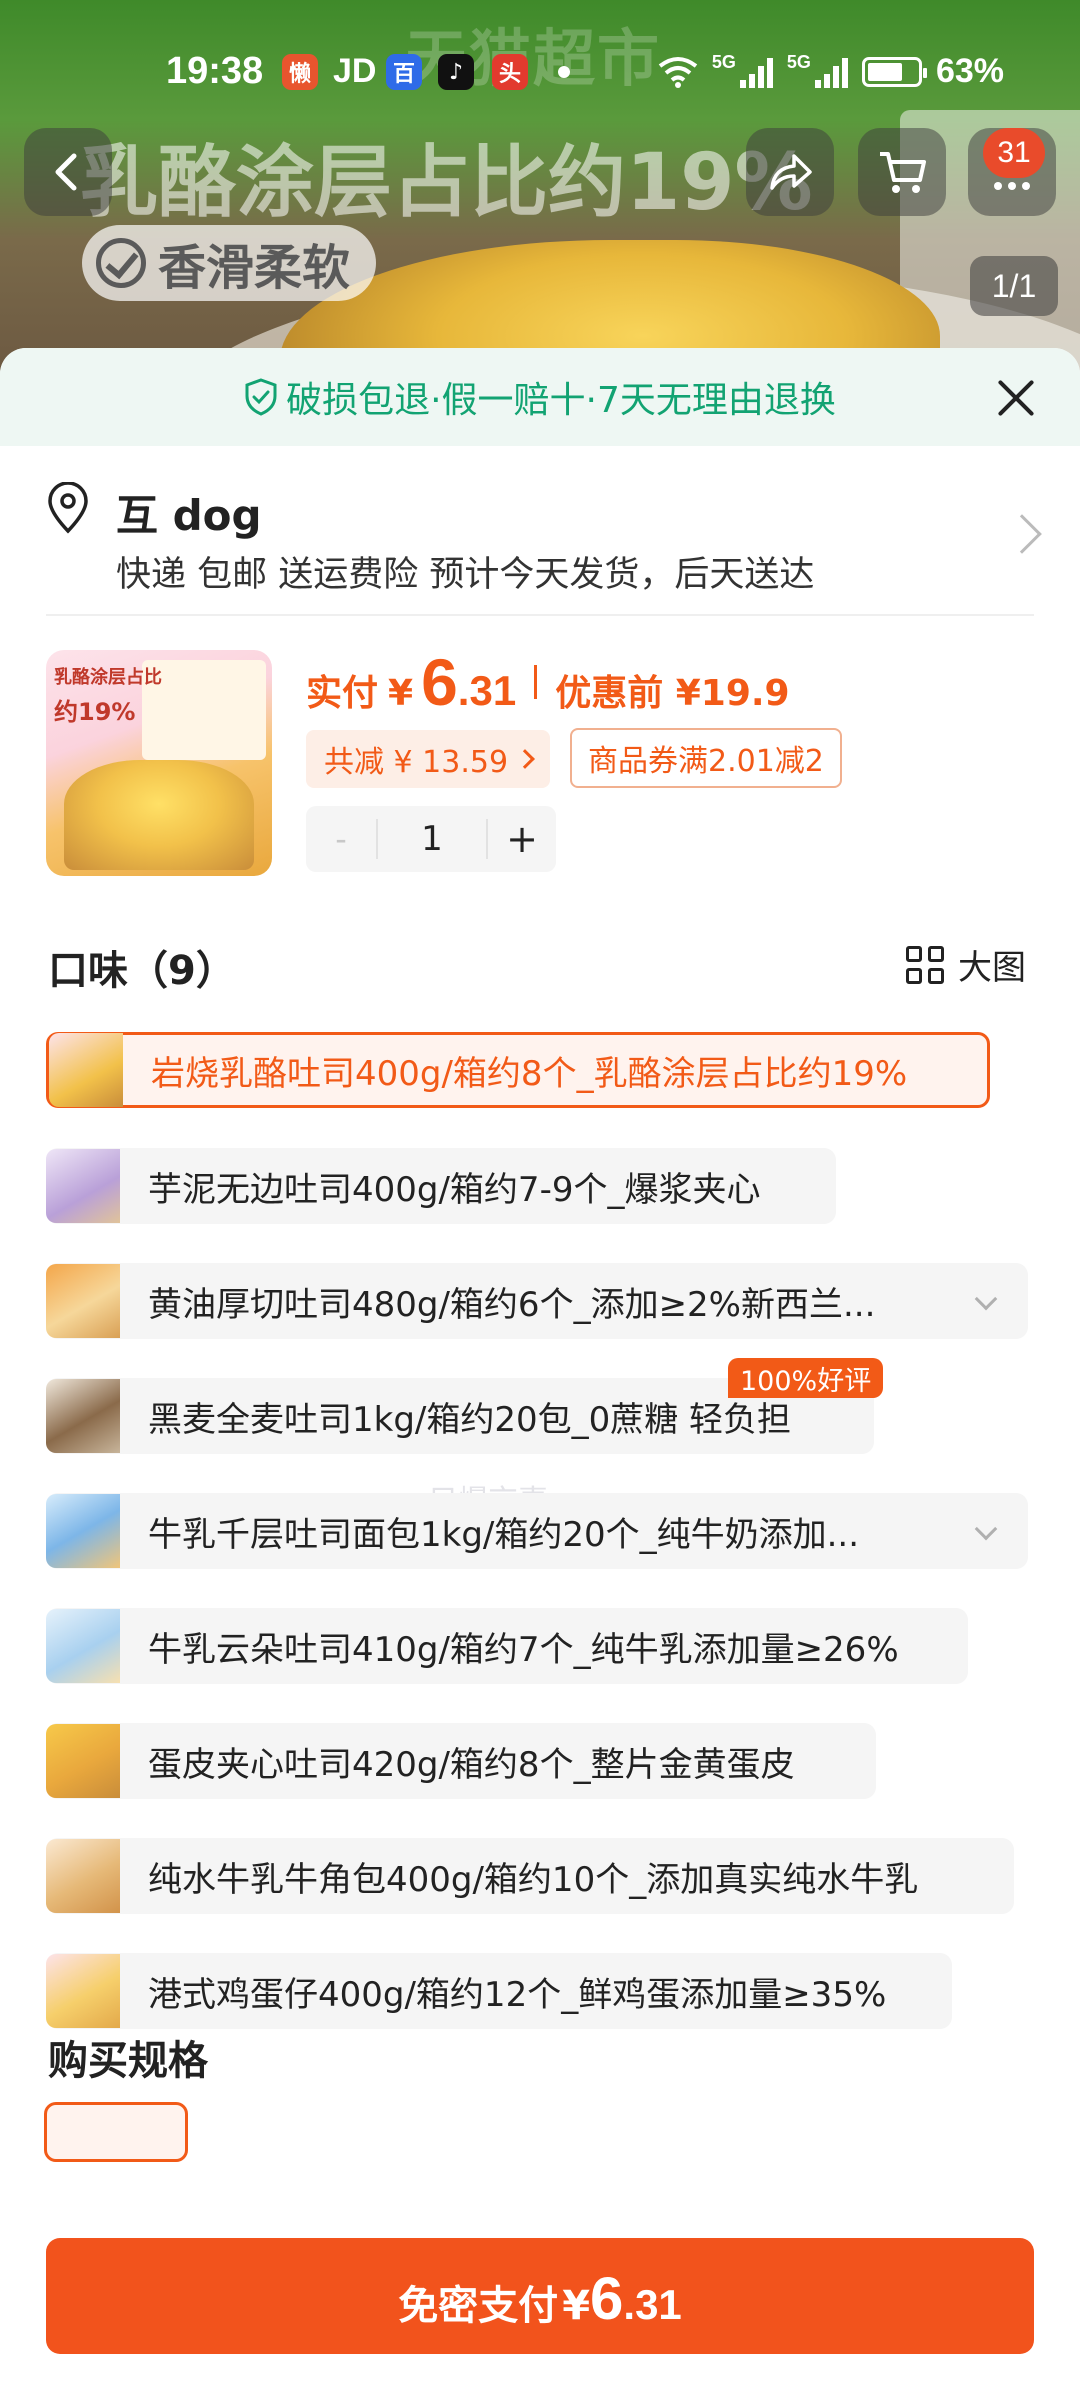 The image size is (1080, 2400). Describe the element at coordinates (215, 71) in the screenshot. I see `status-time: 19:38` at that location.